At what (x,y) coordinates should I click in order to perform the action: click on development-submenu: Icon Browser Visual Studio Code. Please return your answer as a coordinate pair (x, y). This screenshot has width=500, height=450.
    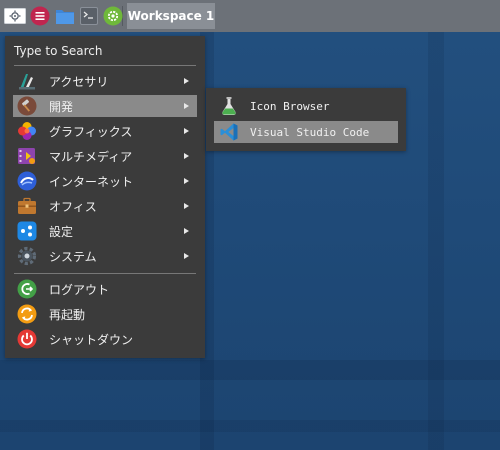
    Looking at the image, I should click on (306, 119).